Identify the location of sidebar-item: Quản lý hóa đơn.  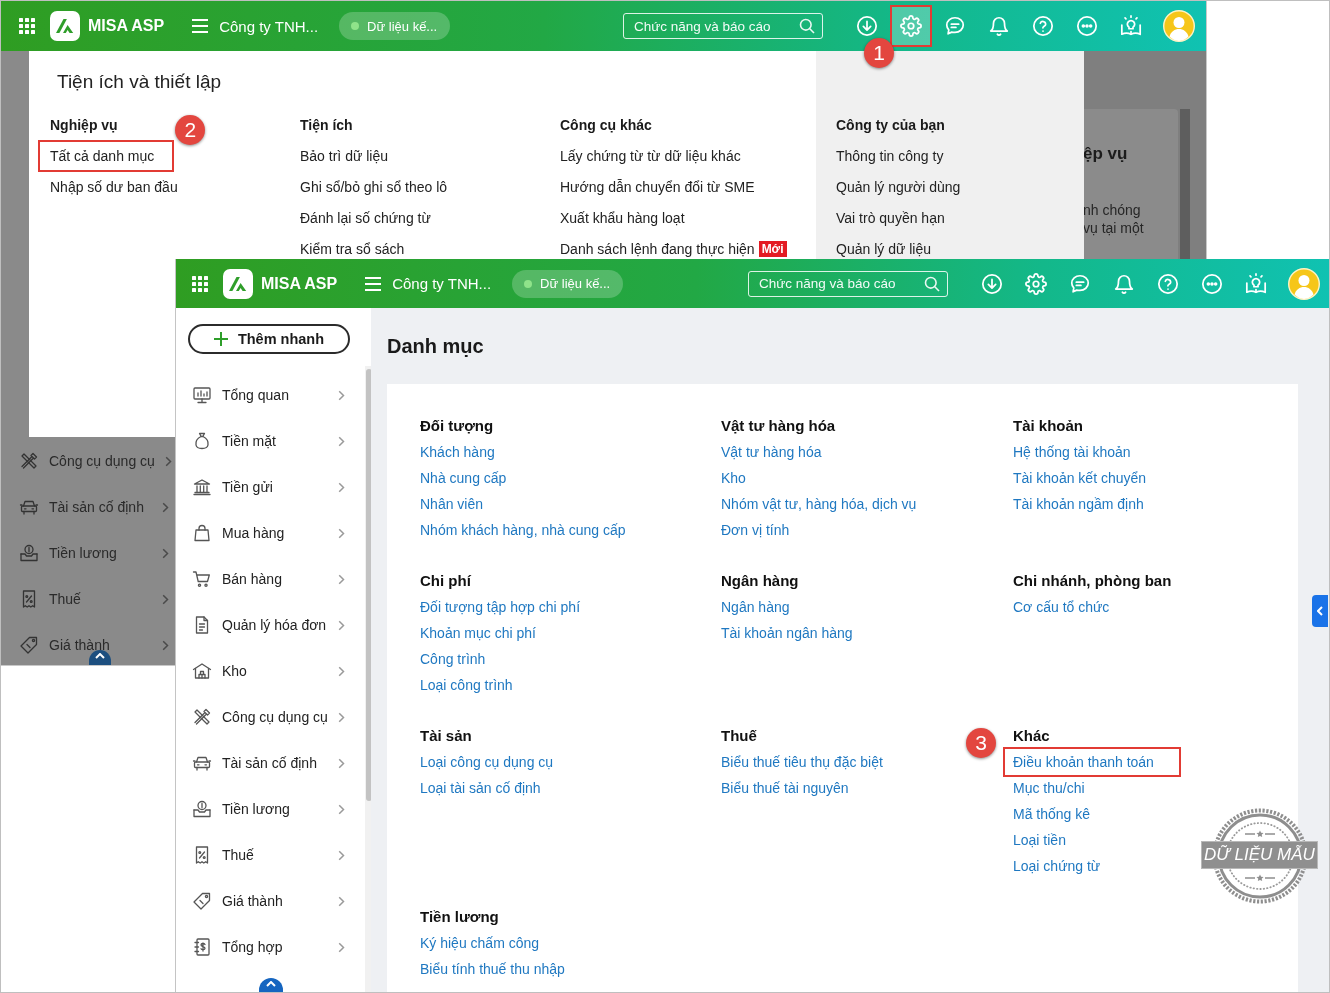
(270, 625).